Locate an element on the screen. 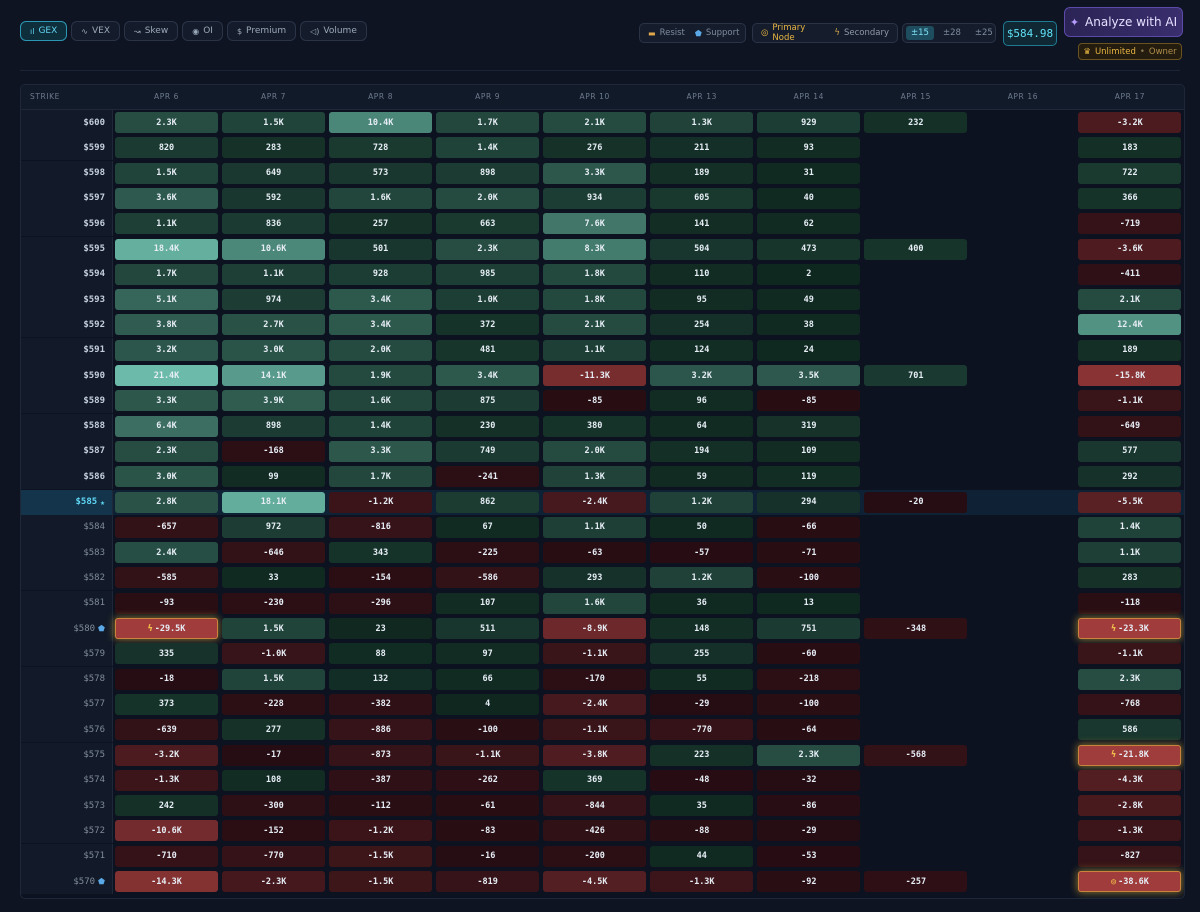  gex-cell: -20 is located at coordinates (916, 502).